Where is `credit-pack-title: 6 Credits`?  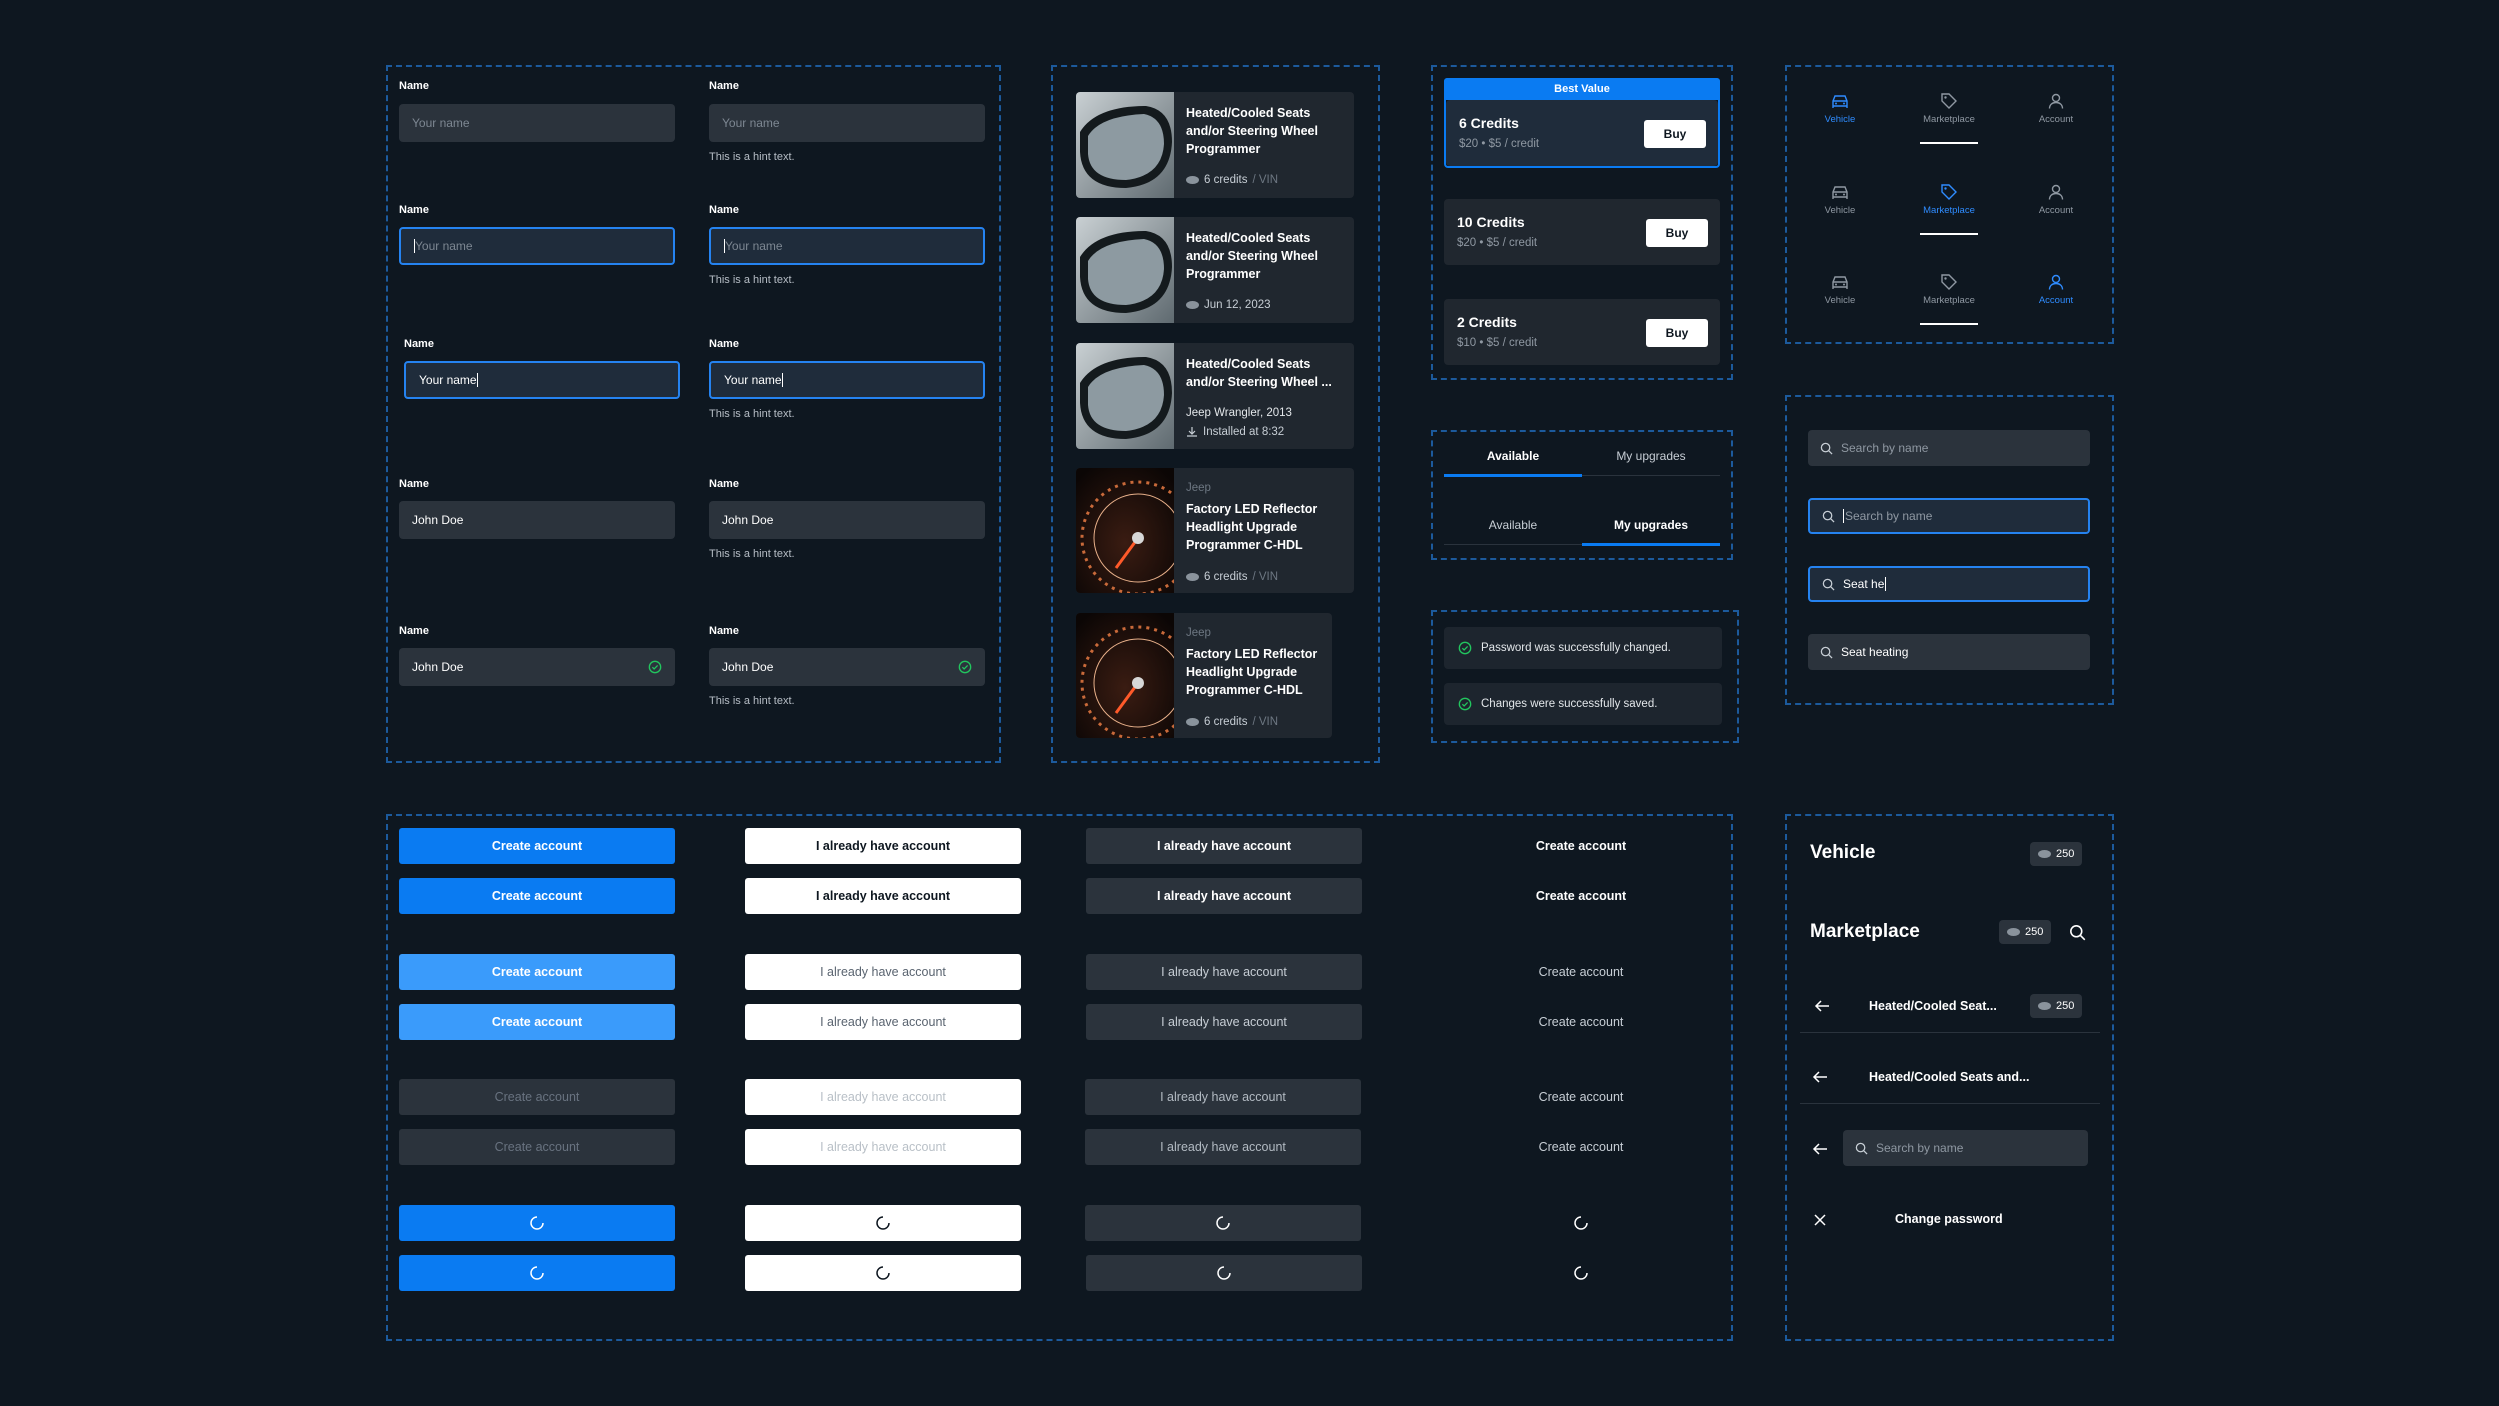 credit-pack-title: 6 Credits is located at coordinates (1489, 123).